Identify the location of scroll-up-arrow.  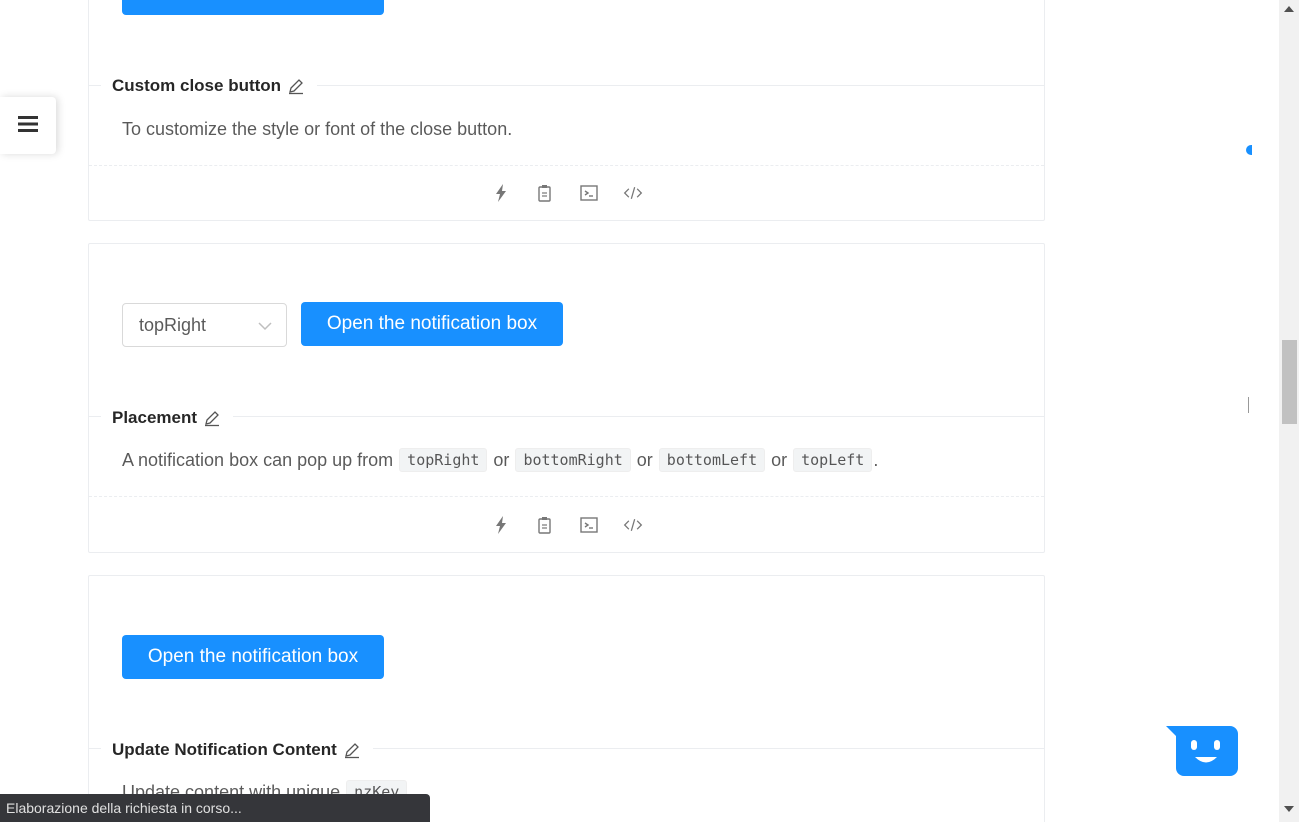
(1289, 9).